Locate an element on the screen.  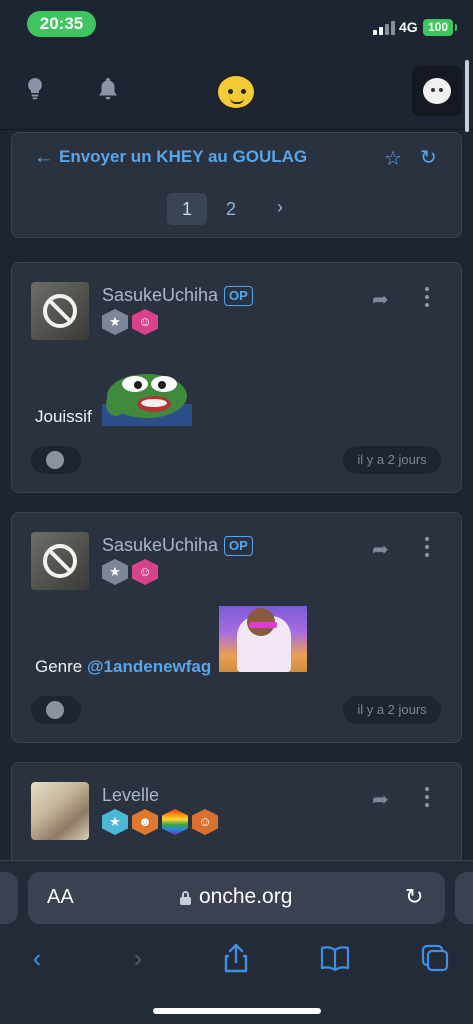
refresh-icon: ↻ is located at coordinates (428, 157).